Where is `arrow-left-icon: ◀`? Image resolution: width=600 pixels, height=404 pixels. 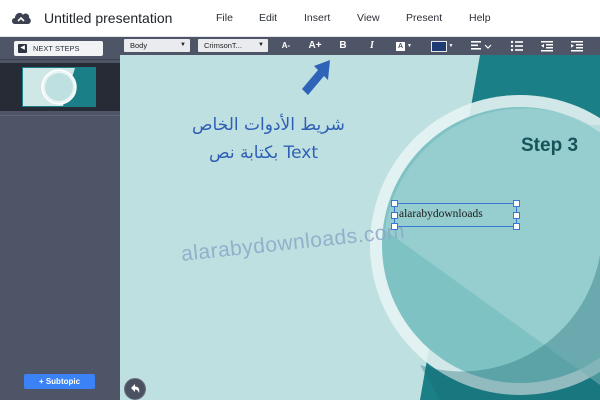
arrow-left-icon: ◀ is located at coordinates (22, 48).